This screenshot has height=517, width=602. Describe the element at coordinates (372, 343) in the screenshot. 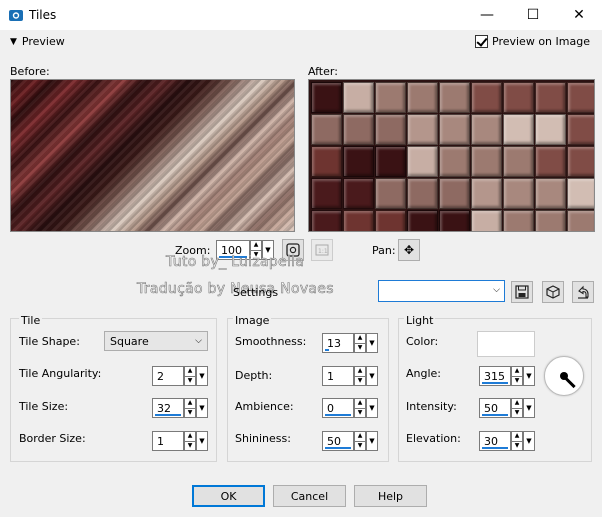

I see `smoothness-dropdown: ▼` at that location.